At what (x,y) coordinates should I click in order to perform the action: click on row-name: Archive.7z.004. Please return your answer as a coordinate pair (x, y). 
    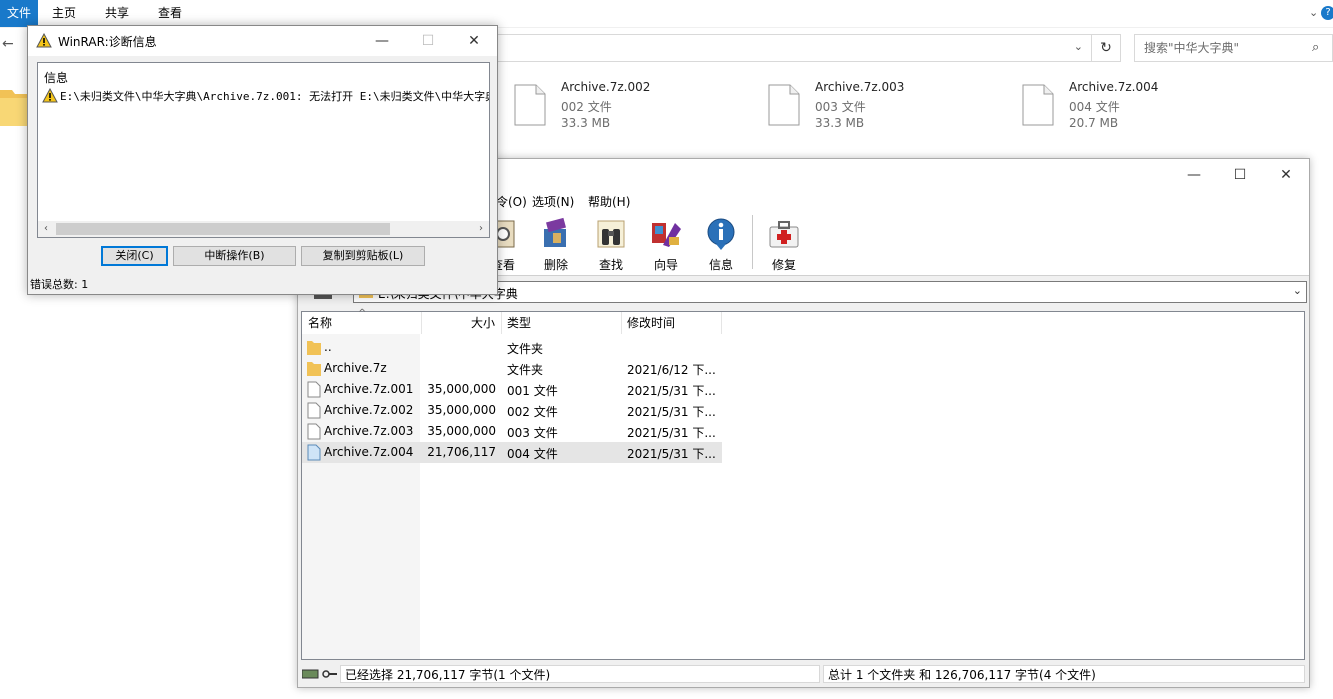
    Looking at the image, I should click on (369, 452).